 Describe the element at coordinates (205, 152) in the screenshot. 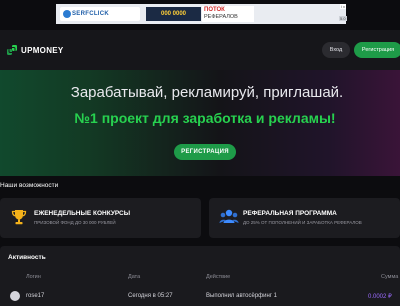

I see `hero-register-button: РЕГИСТРАЦИЯ` at that location.